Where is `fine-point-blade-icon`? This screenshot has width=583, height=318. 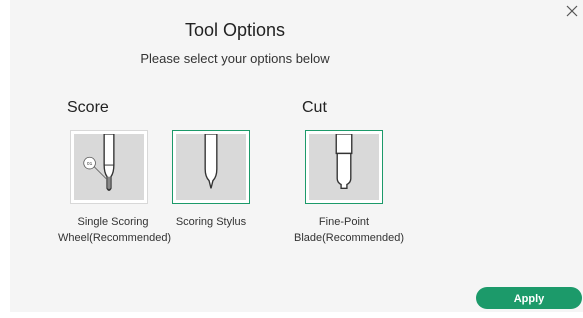 fine-point-blade-icon is located at coordinates (344, 162).